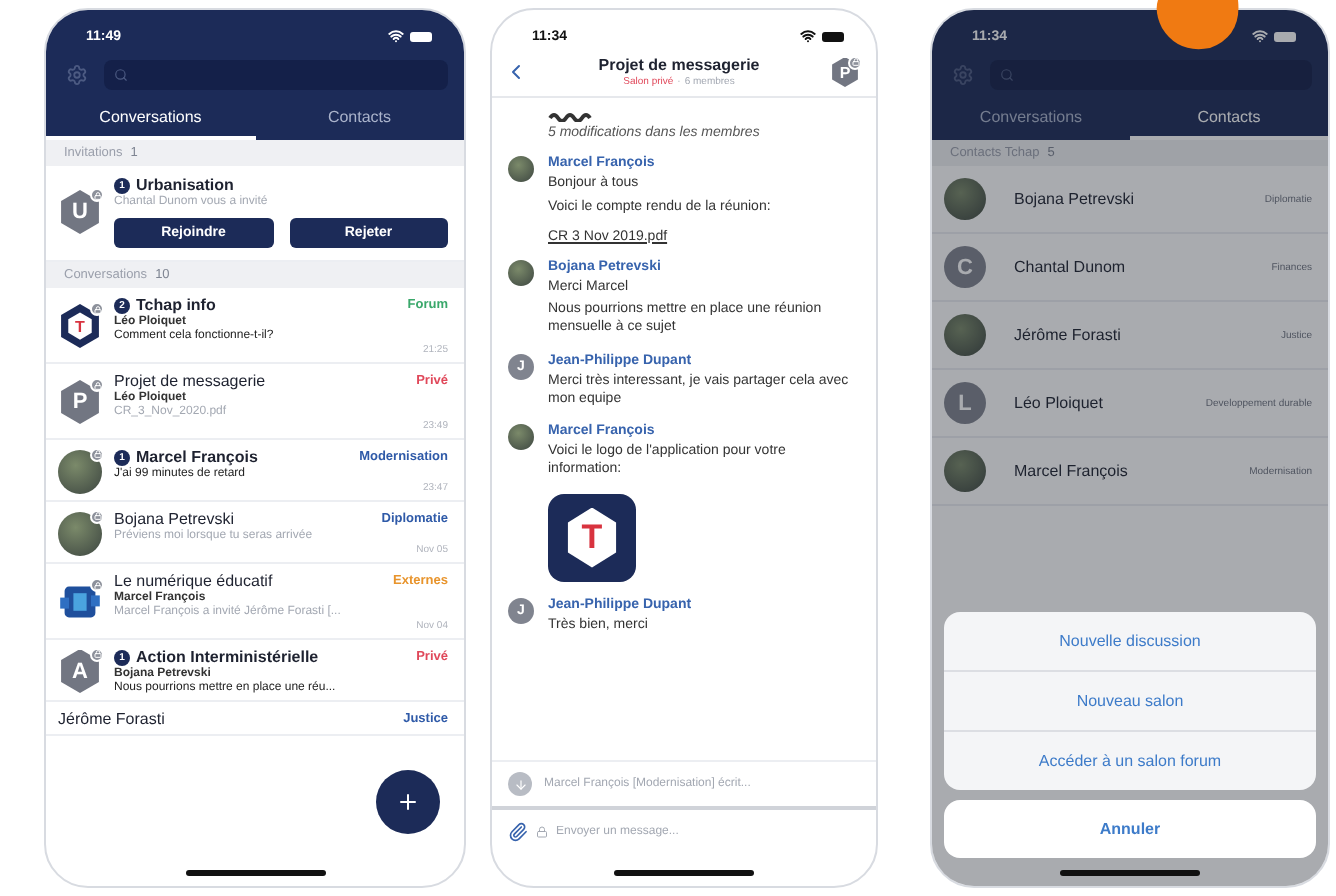  Describe the element at coordinates (190, 381) in the screenshot. I see `conversation-name: Projet de messagerie` at that location.